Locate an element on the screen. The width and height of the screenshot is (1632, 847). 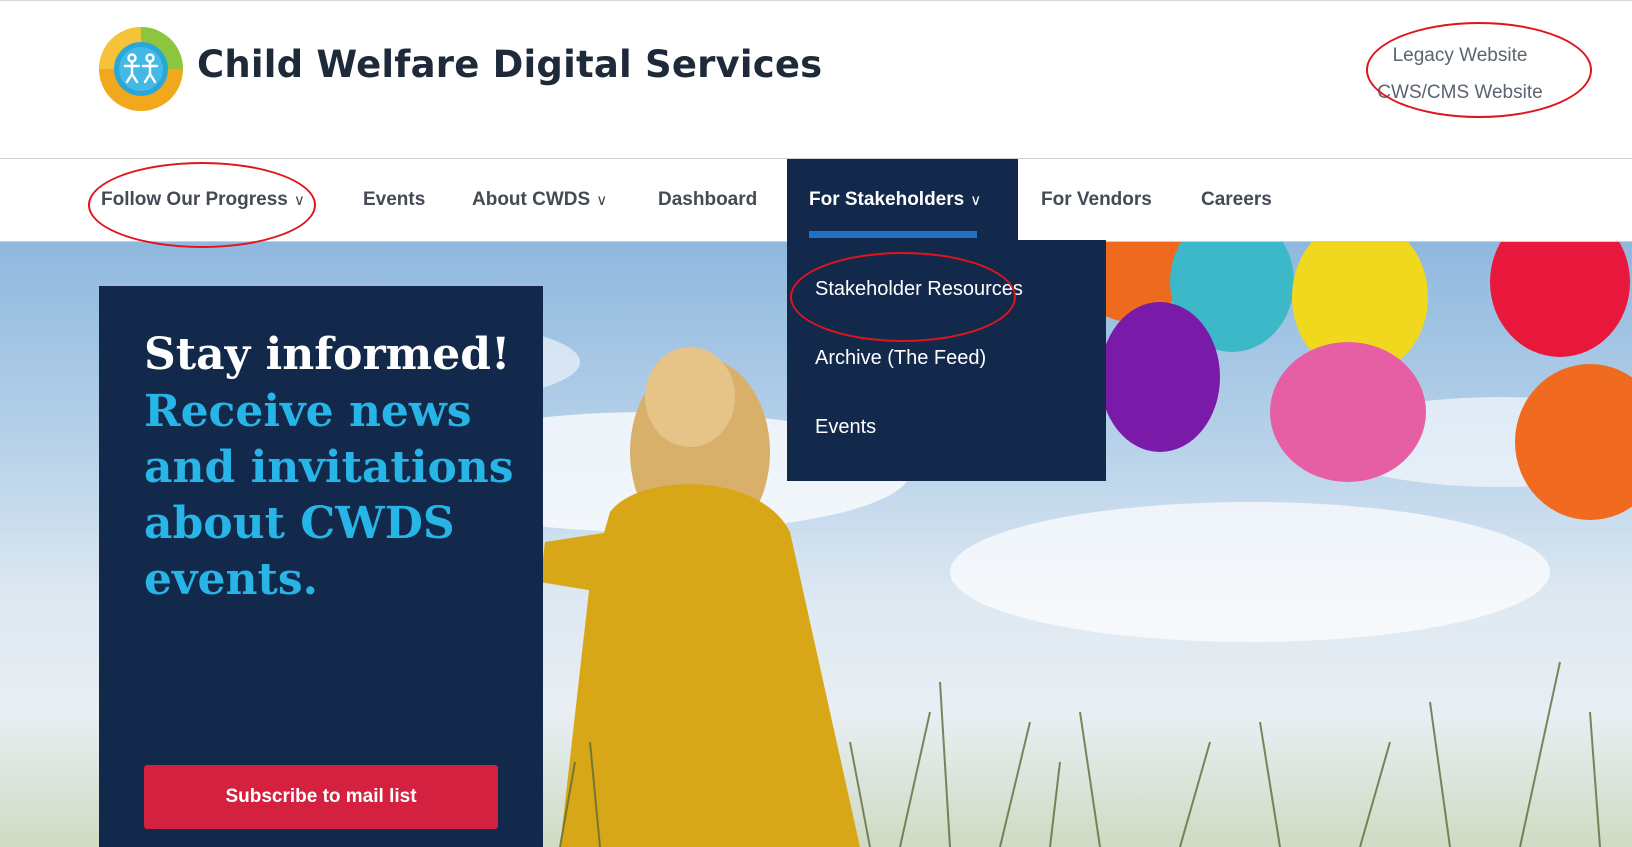
subscribe-button: Subscribe to mail list is located at coordinates (321, 797).